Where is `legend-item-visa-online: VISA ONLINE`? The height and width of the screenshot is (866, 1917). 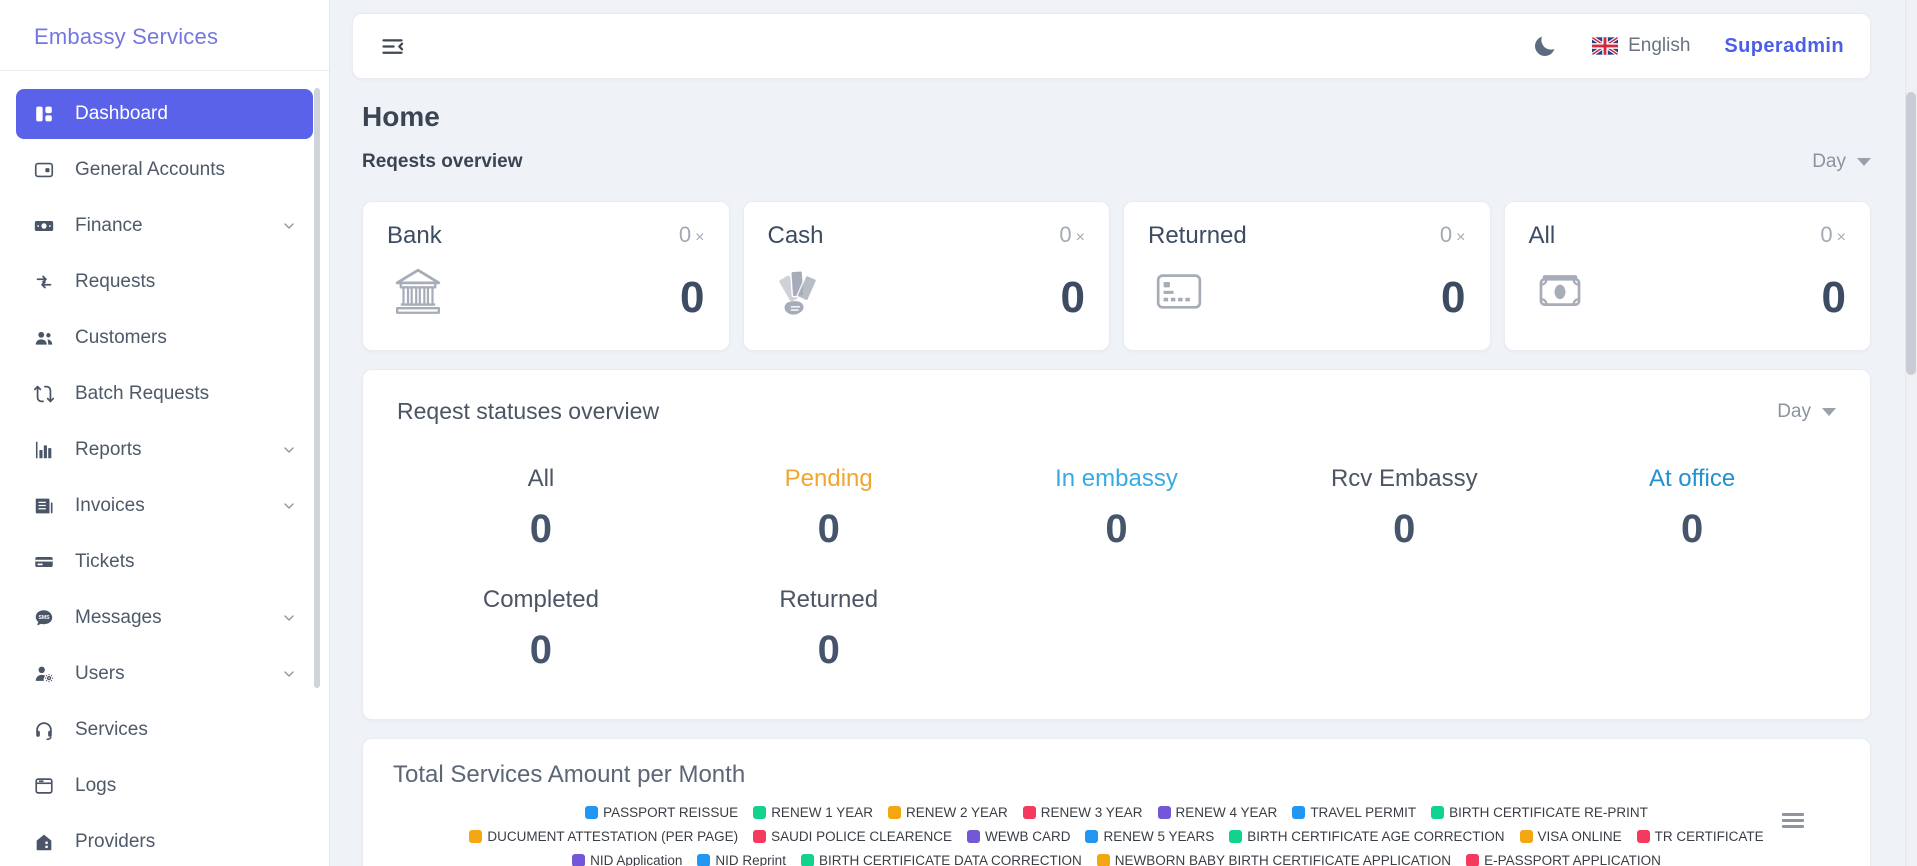 legend-item-visa-online: VISA ONLINE is located at coordinates (1570, 836).